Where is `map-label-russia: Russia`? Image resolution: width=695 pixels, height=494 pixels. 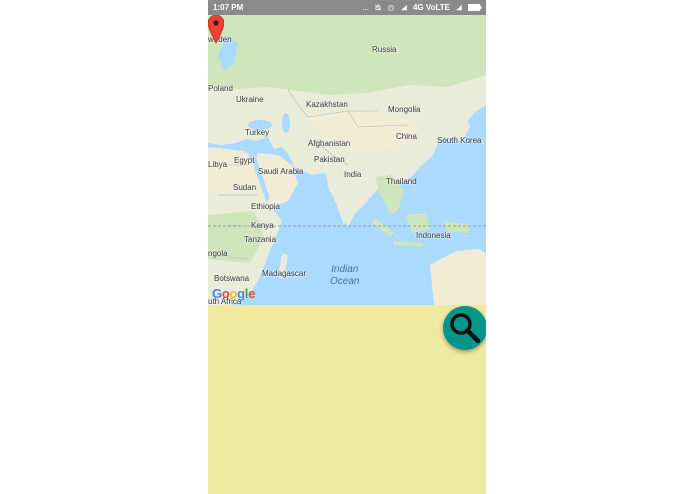
map-label-russia: Russia is located at coordinates (384, 49).